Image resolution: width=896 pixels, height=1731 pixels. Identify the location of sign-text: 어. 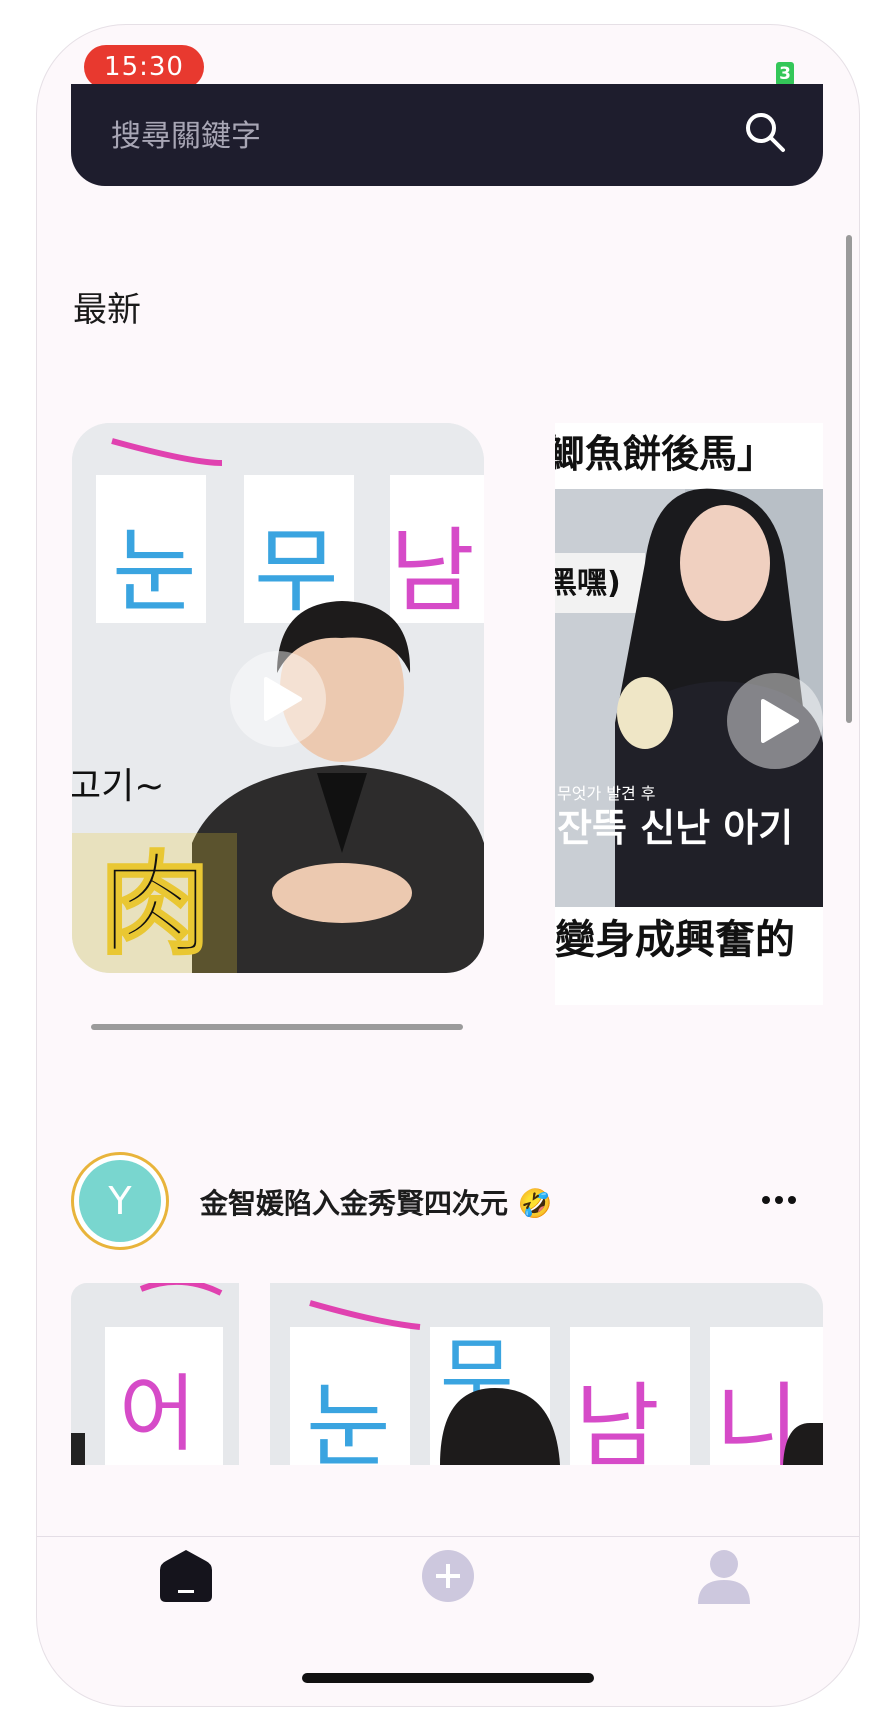
(157, 1414).